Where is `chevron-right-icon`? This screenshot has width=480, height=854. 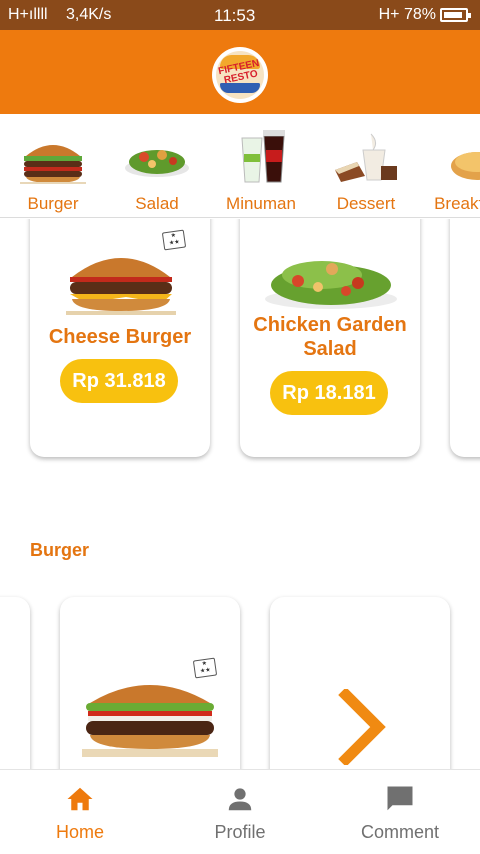
chevron-right-icon is located at coordinates (362, 727).